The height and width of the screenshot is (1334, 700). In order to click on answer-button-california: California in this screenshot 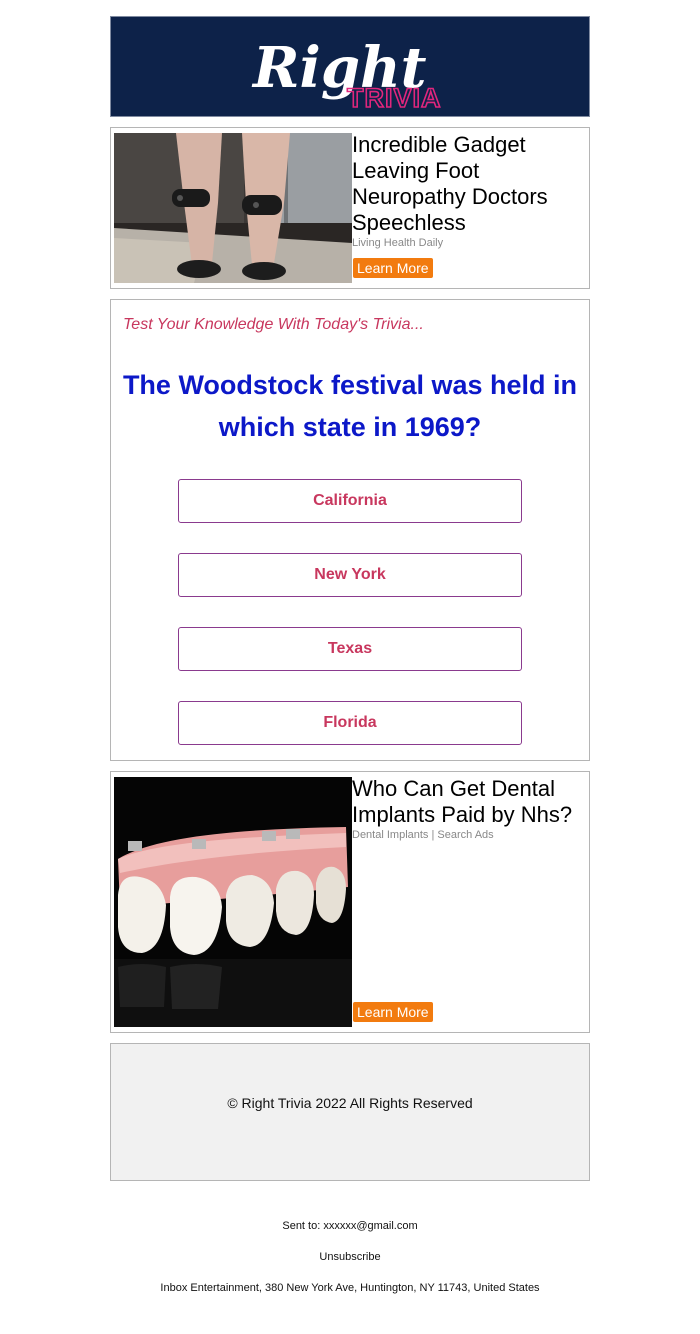, I will do `click(350, 501)`.